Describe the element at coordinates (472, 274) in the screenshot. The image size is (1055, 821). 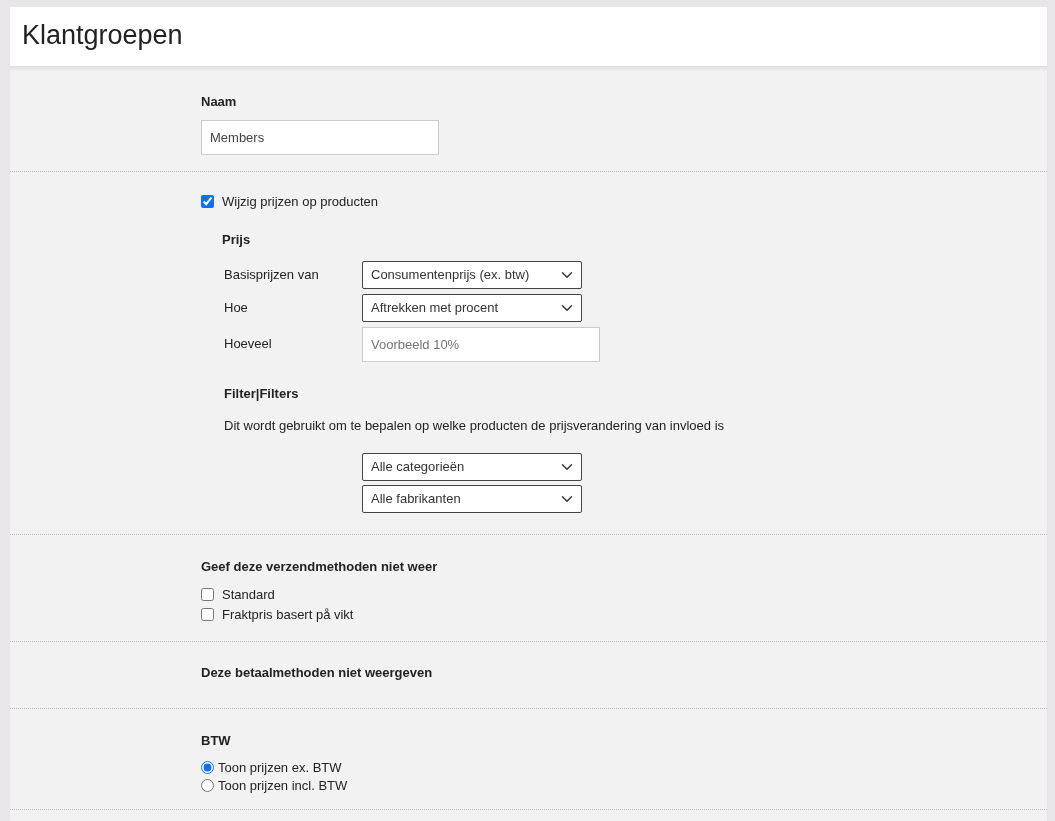
I see `dropdown: Consumentenprijs (ex. btw)` at that location.